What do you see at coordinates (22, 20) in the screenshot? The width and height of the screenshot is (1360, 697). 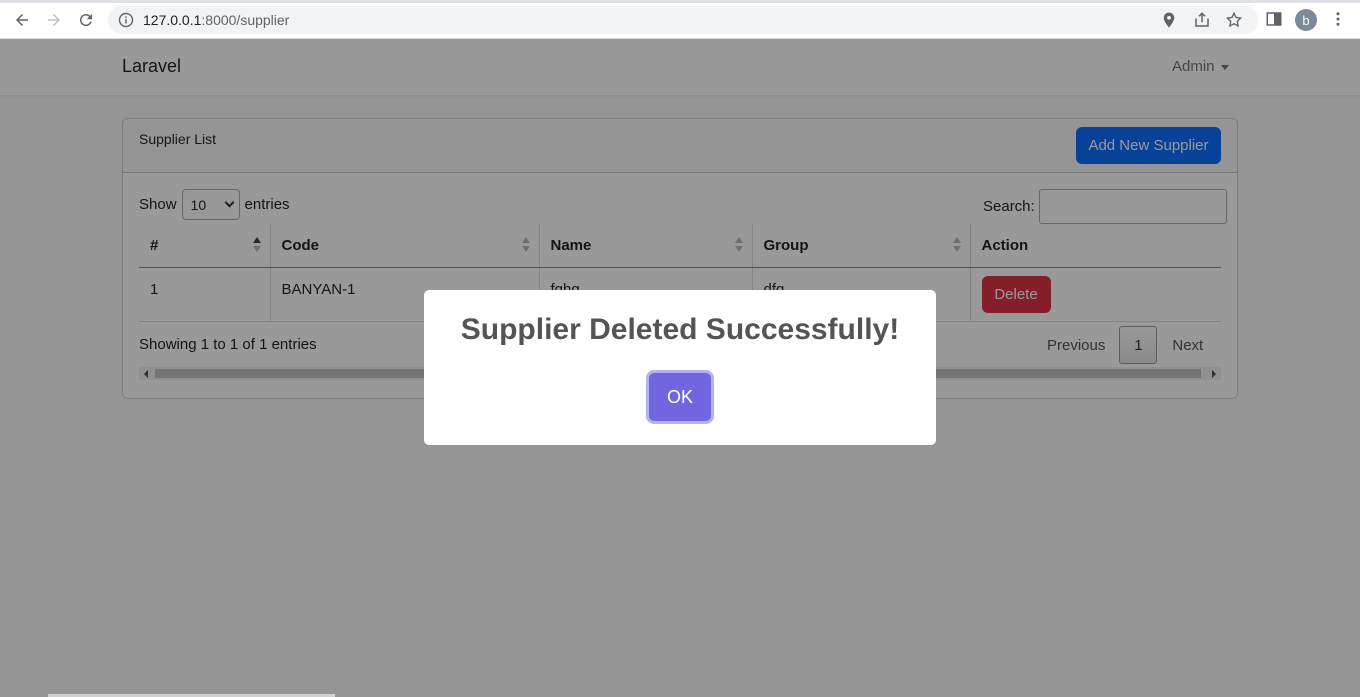 I see `back-icon` at bounding box center [22, 20].